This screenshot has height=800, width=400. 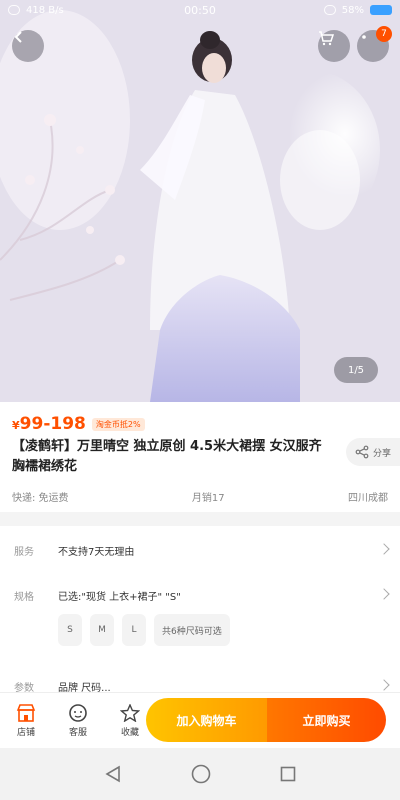 I want to click on size-chips: S M L 共6种尺码可选, so click(x=144, y=630).